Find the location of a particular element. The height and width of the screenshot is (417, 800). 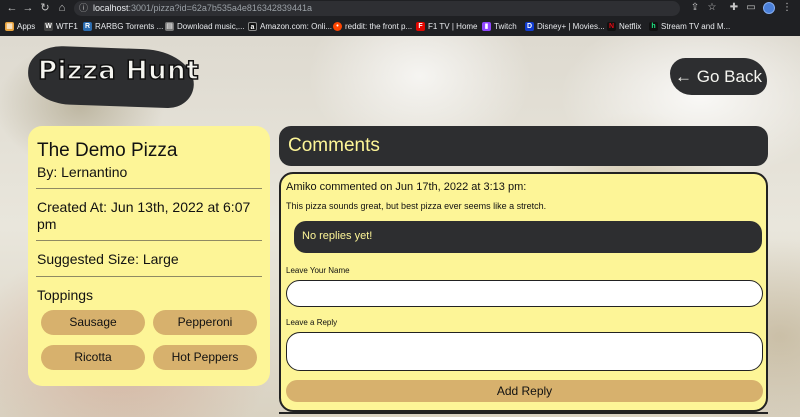

bookmark-twitch: ▮ Twitch is located at coordinates (499, 26).